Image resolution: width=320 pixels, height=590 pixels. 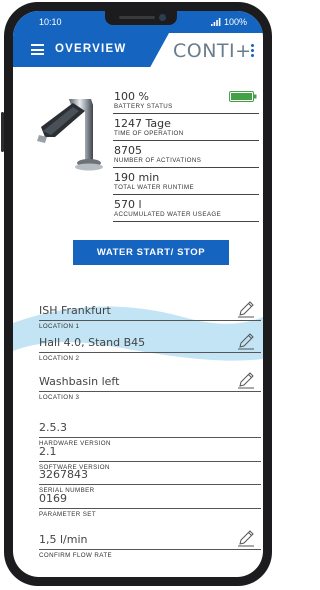 What do you see at coordinates (48, 451) in the screenshot?
I see `field-value: 2.1` at bounding box center [48, 451].